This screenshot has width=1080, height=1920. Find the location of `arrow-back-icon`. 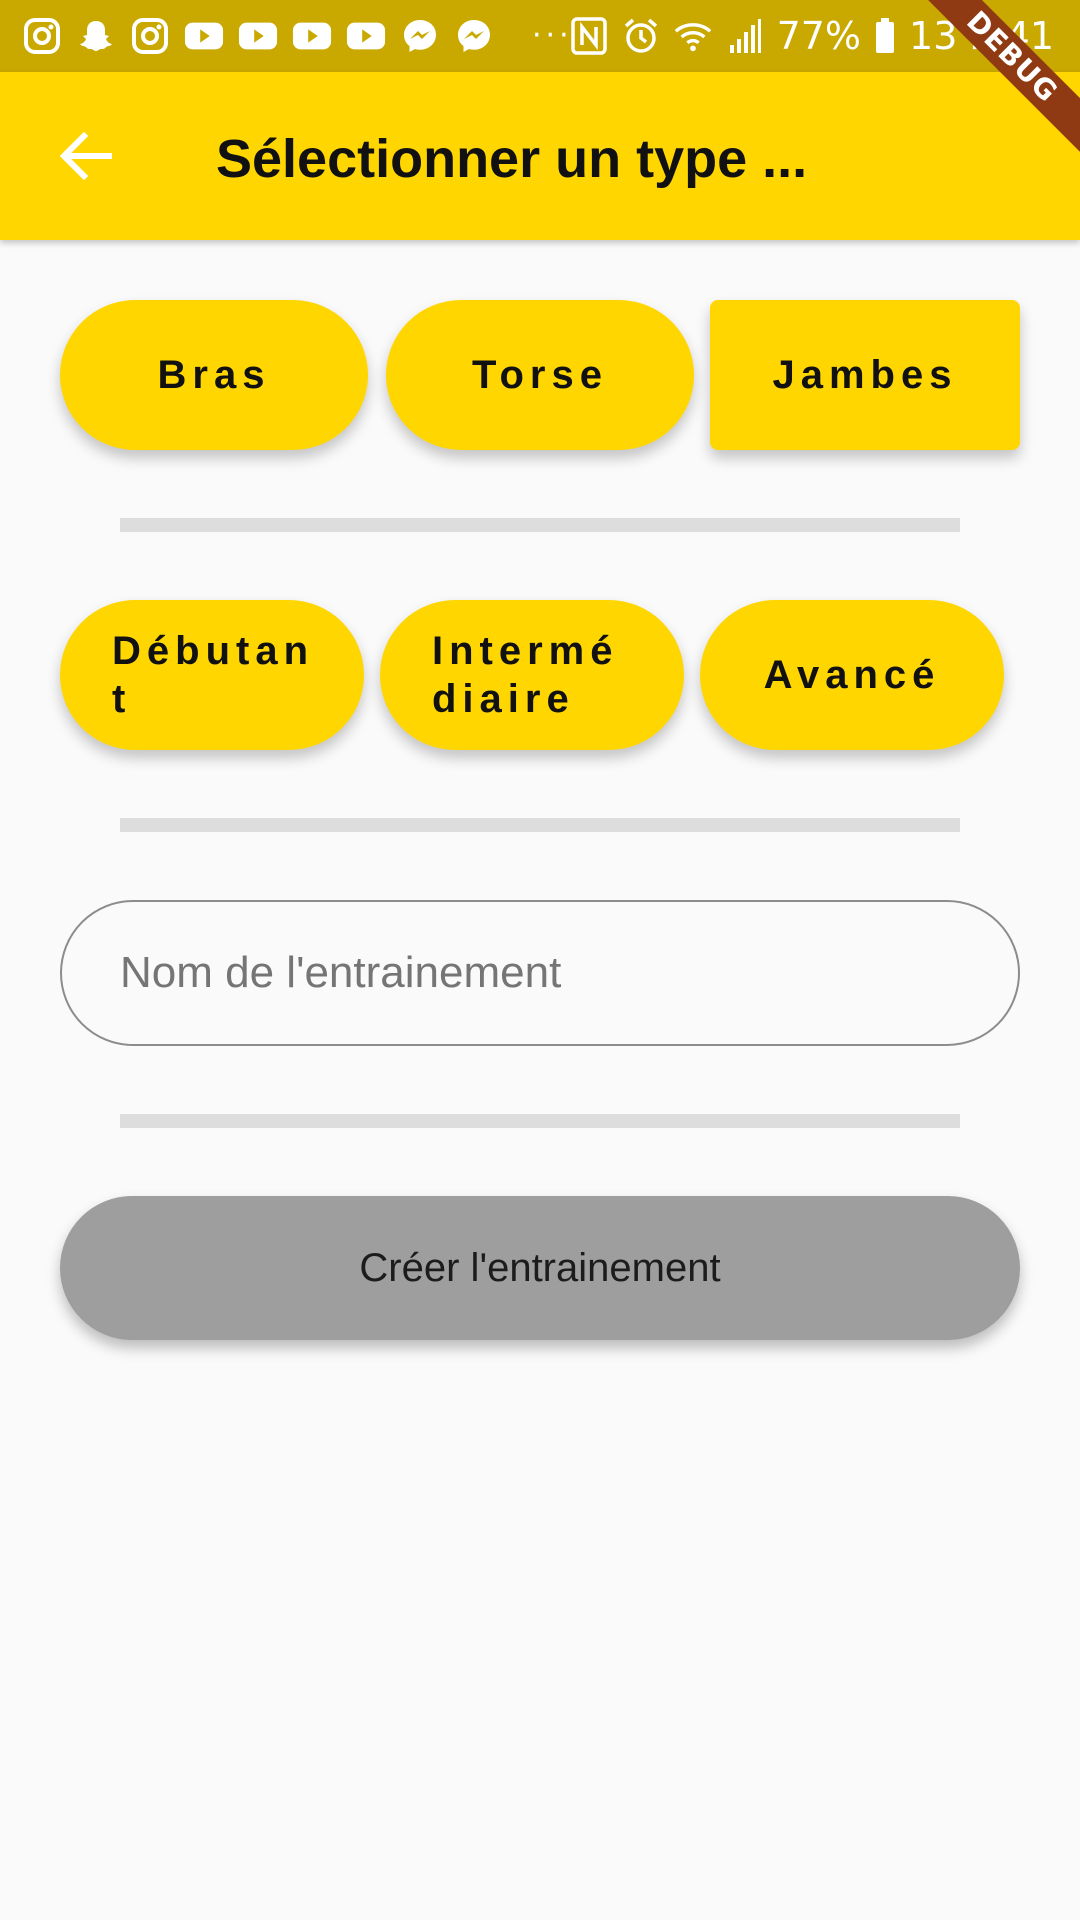

arrow-back-icon is located at coordinates (86, 156).